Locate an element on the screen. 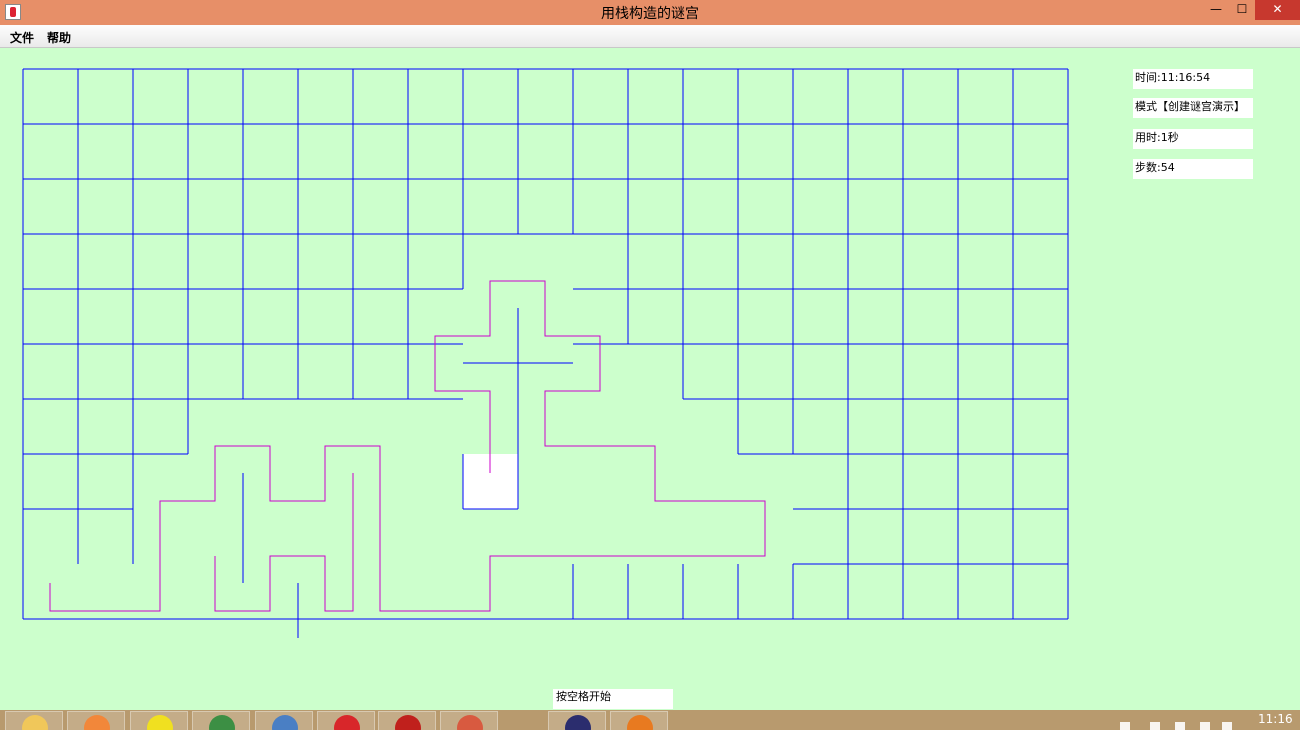 The width and height of the screenshot is (1300, 730). minimize-button: — is located at coordinates (1216, 10).